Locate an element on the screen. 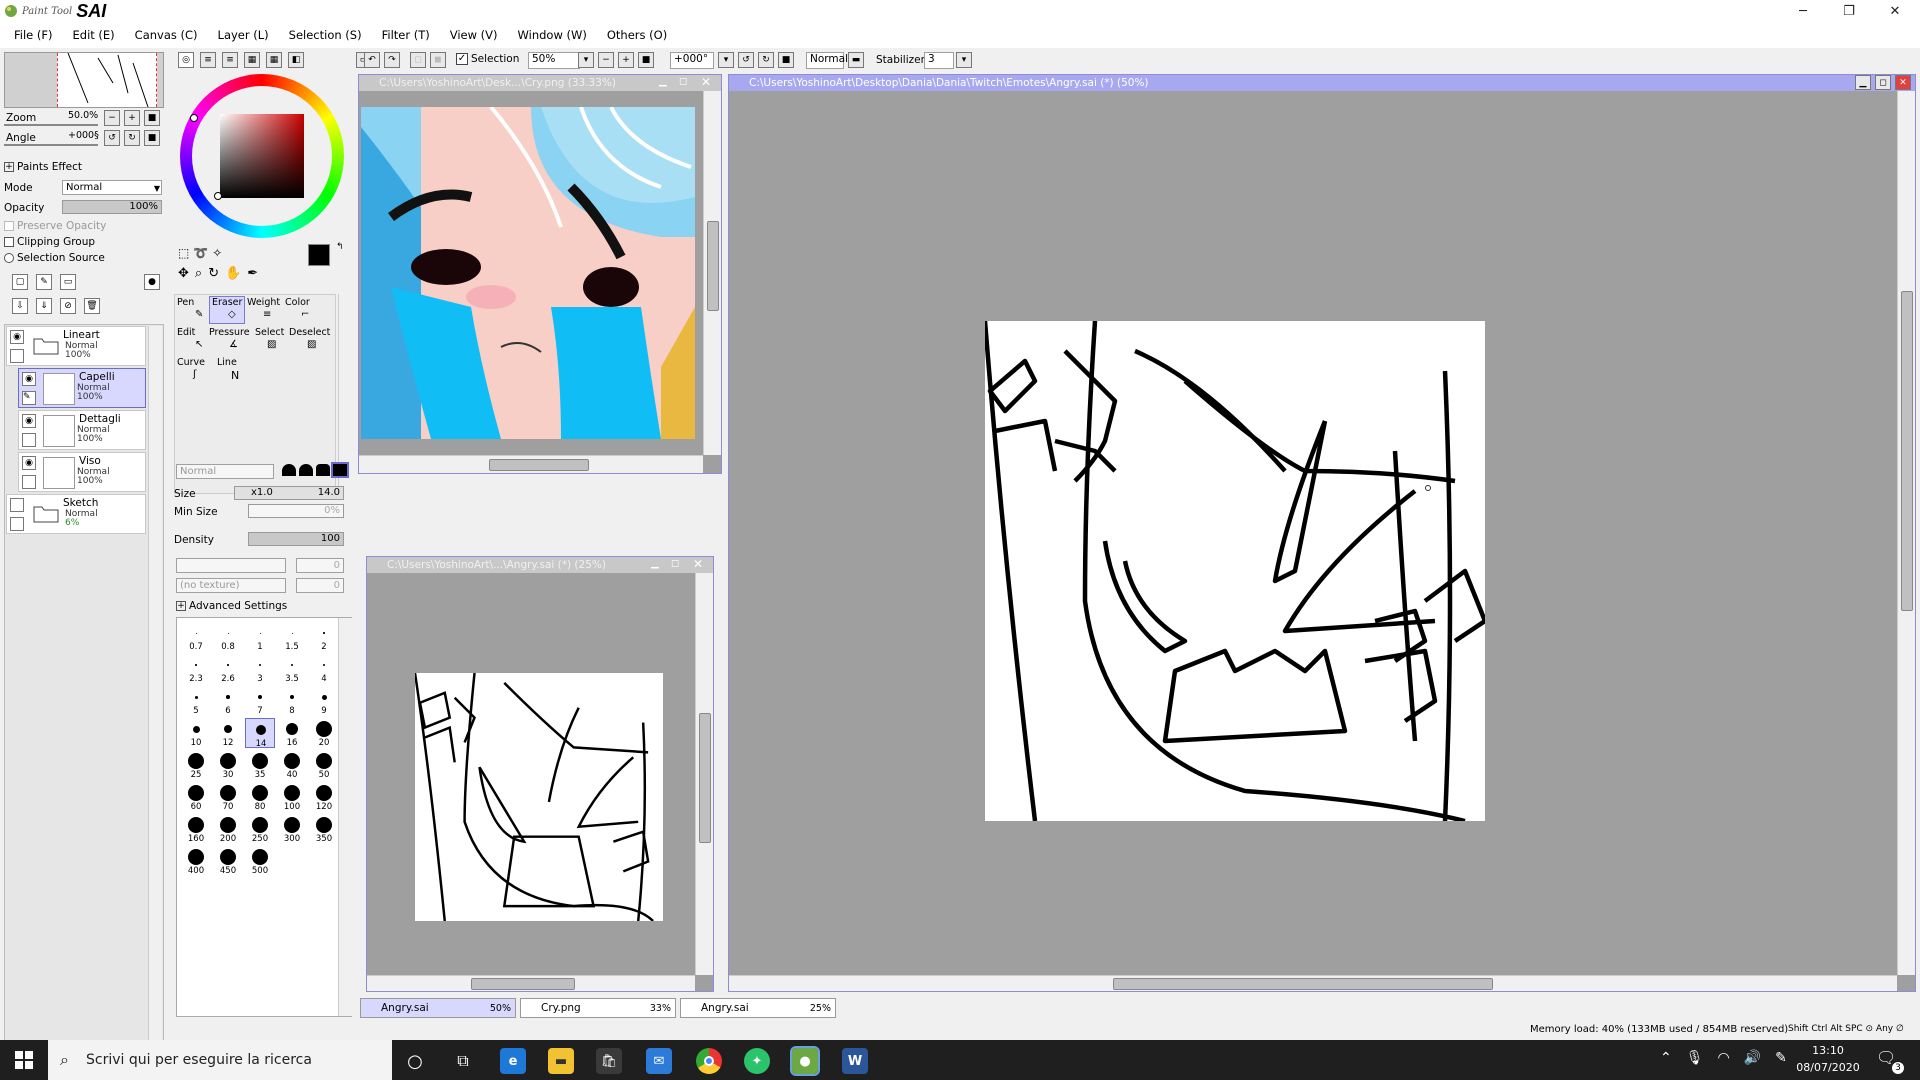  tool-pen: Pen ✎ is located at coordinates (192, 310).